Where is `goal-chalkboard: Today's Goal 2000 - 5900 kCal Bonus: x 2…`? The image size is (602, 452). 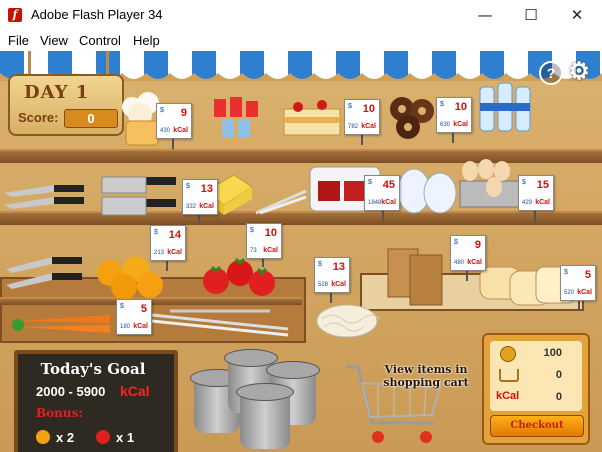 goal-chalkboard: Today's Goal 2000 - 5900 kCal Bonus: x 2… is located at coordinates (96, 401).